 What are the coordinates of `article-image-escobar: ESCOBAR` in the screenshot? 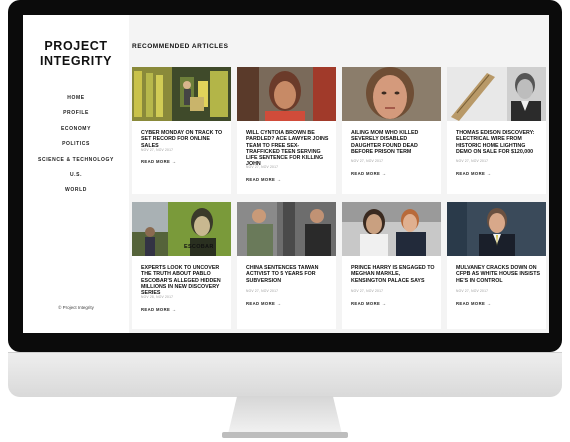 It's located at (181, 229).